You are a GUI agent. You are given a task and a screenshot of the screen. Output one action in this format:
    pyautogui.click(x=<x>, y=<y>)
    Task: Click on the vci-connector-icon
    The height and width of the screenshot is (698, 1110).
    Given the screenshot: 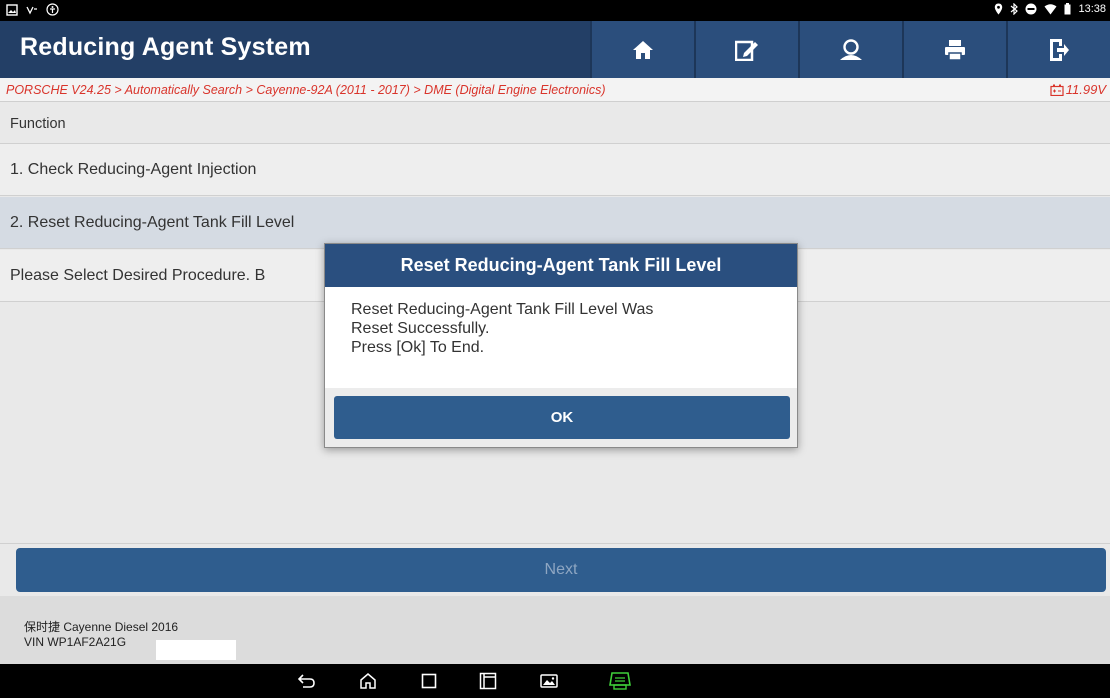 What is the action you would take?
    pyautogui.click(x=620, y=681)
    